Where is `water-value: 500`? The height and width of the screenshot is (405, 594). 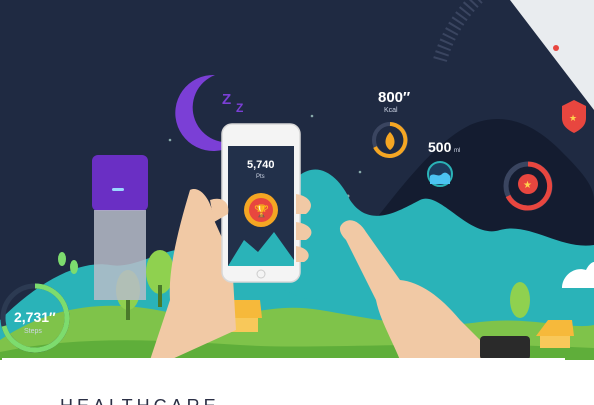
water-value: 500 is located at coordinates (440, 147).